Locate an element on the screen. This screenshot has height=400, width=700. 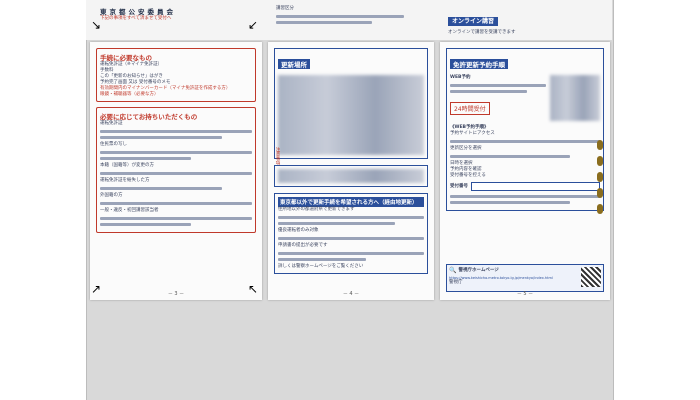
reception-label: 受付番号 is located at coordinates (459, 186).